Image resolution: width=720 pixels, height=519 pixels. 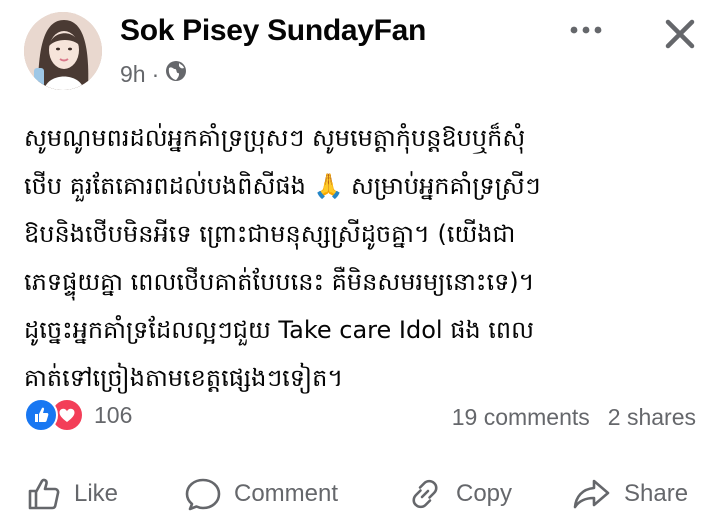 I want to click on engagement-counts: 19 comments 2 shares, so click(x=574, y=417).